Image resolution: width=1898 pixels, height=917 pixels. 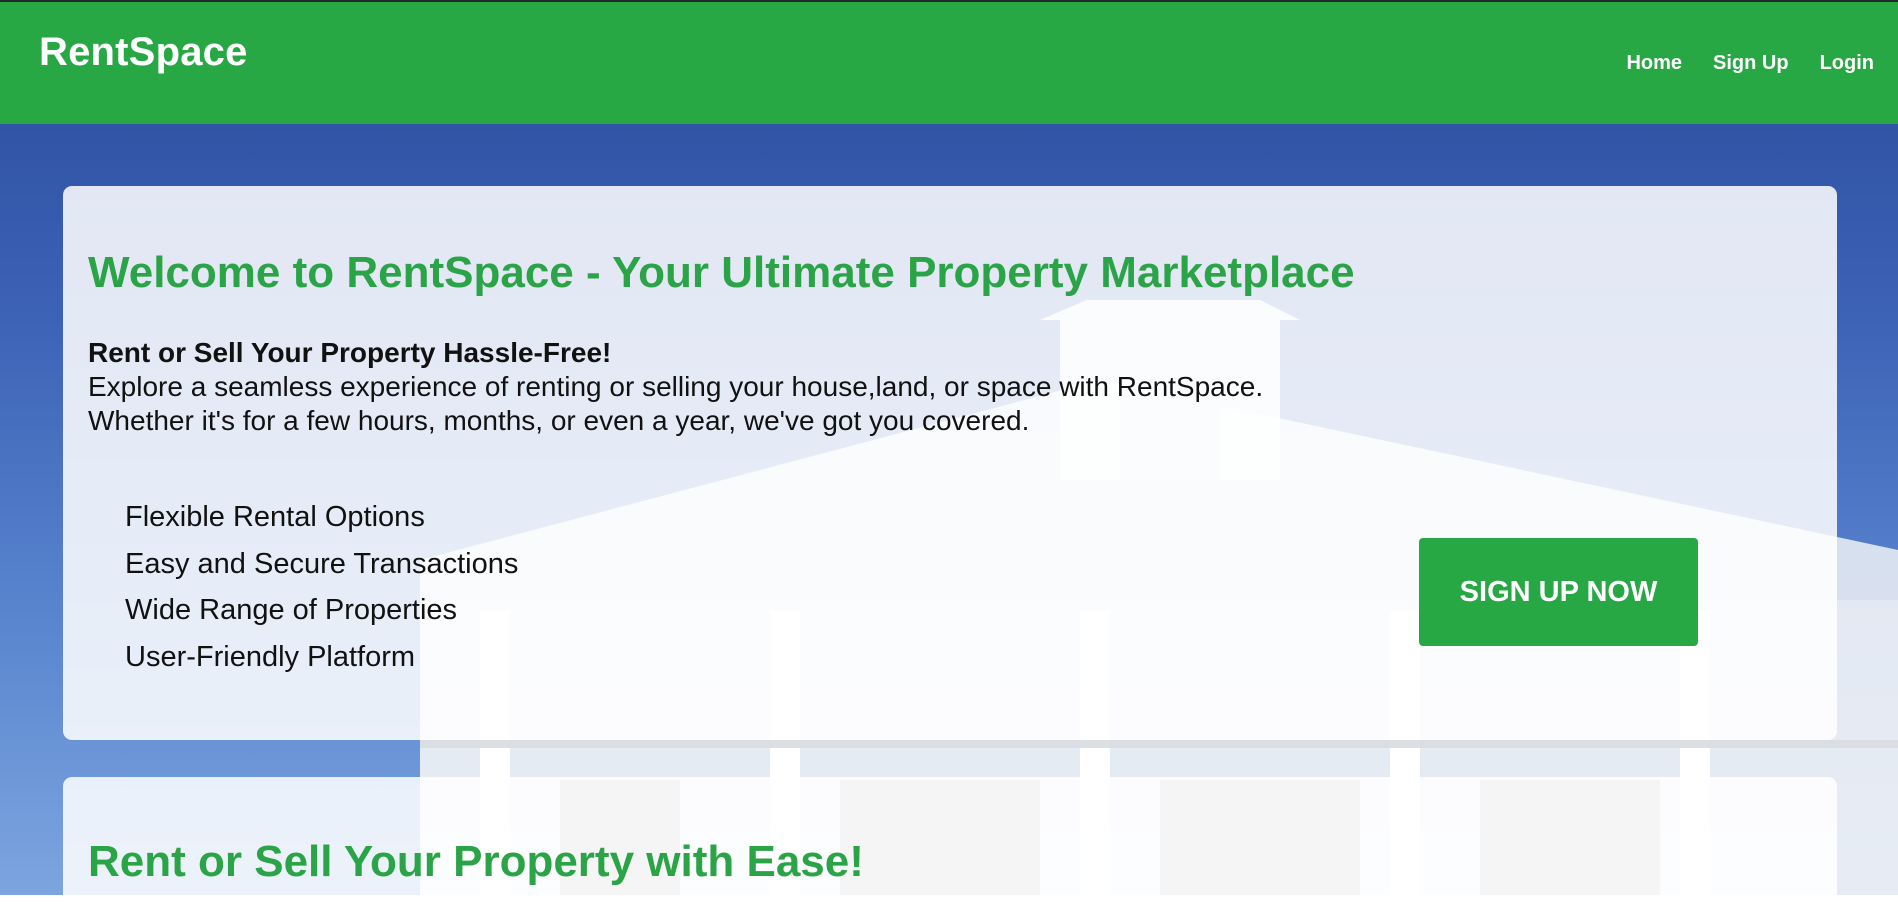 I want to click on sell-card: Rent or Sell Your Property with Ease!, so click(x=950, y=847).